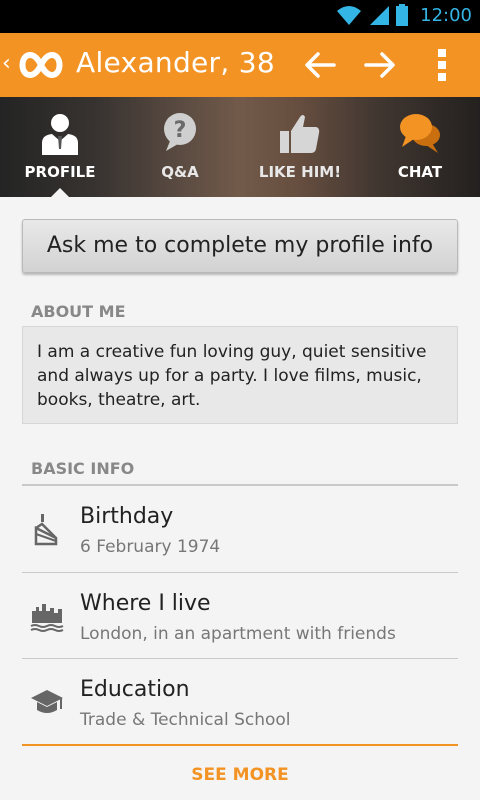  I want to click on wifi-icon, so click(349, 15).